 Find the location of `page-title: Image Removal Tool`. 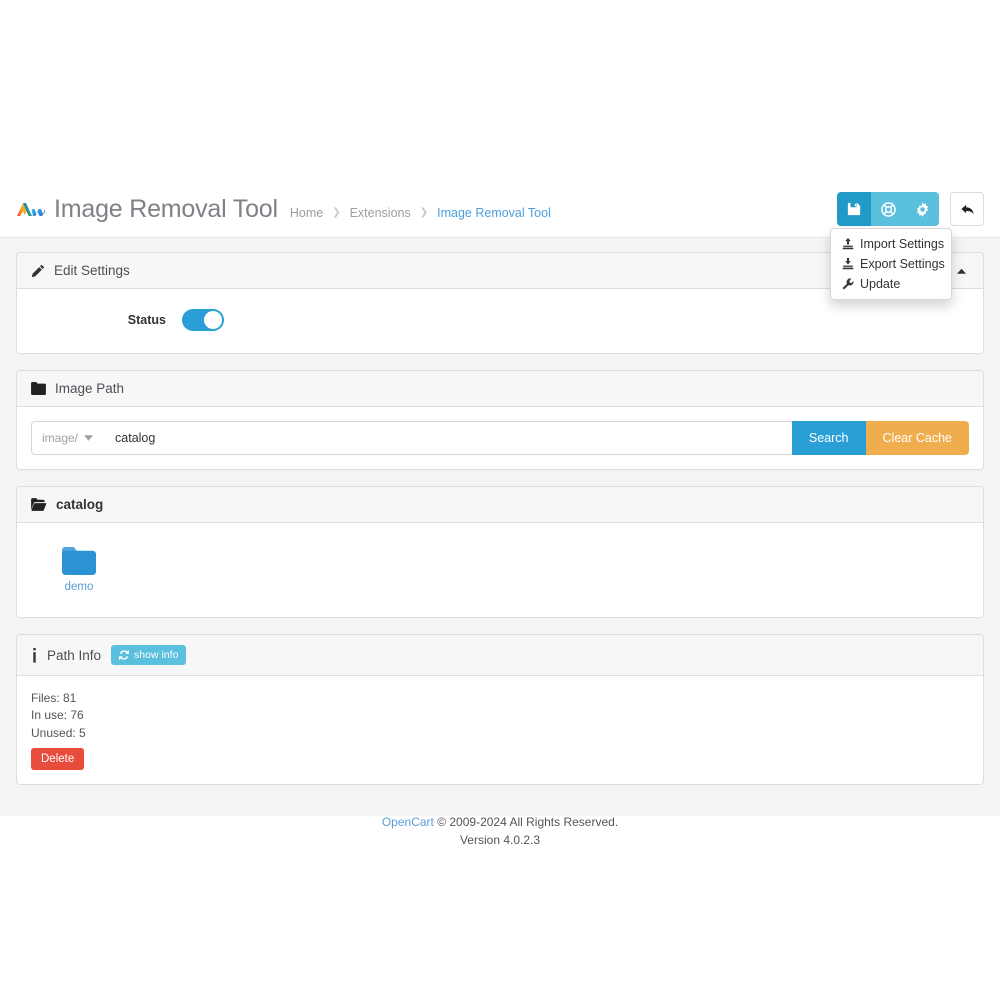

page-title: Image Removal Tool is located at coordinates (166, 208).